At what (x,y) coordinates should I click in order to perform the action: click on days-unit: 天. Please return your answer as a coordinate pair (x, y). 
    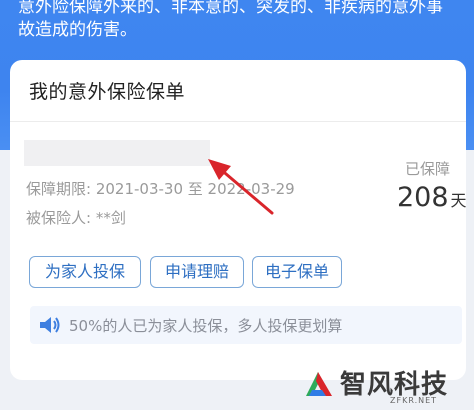
    Looking at the image, I should click on (458, 200).